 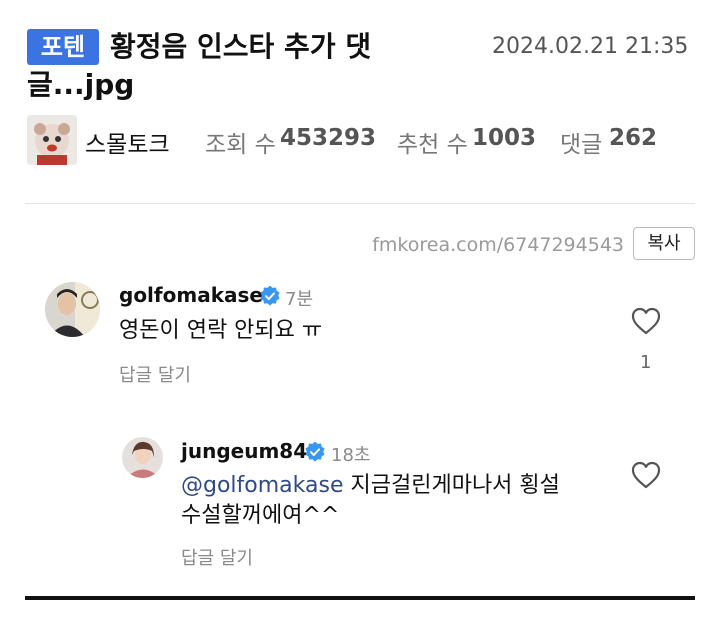 I want to click on comment-username: jungeum84, so click(x=244, y=451).